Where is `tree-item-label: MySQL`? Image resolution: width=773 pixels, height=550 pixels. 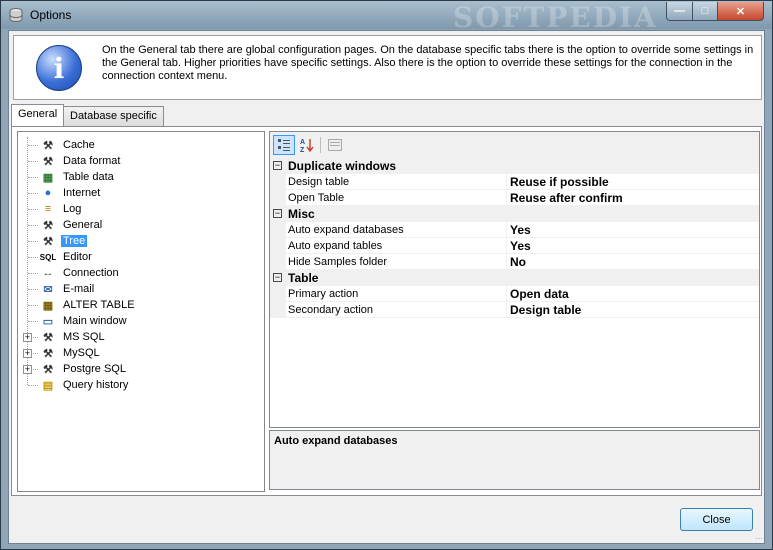
tree-item-label: MySQL is located at coordinates (81, 353).